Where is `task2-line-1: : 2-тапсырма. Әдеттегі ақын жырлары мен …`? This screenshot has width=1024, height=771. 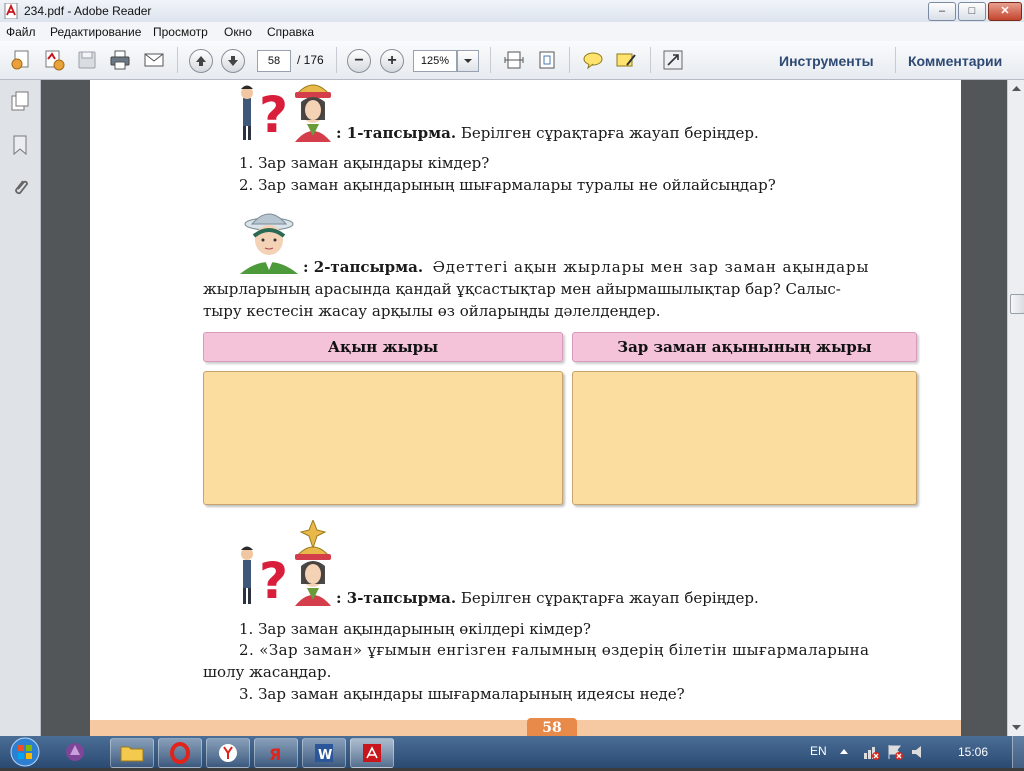 task2-line-1: : 2-тапсырма. Әдеттегі ақын жырлары мен … is located at coordinates (586, 267).